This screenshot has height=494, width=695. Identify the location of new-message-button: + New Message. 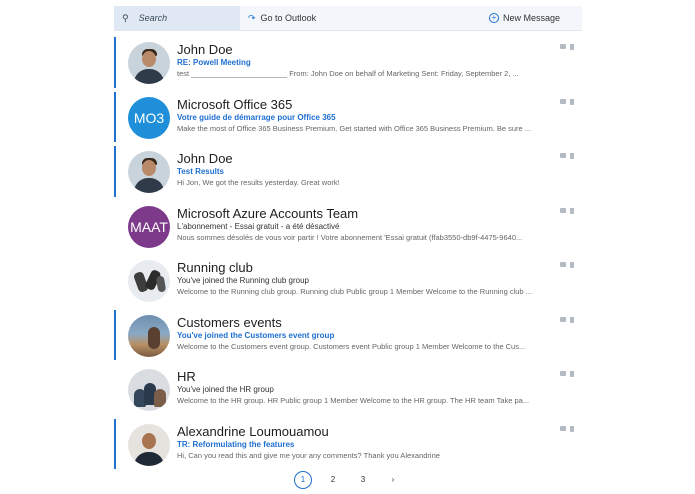
(524, 18).